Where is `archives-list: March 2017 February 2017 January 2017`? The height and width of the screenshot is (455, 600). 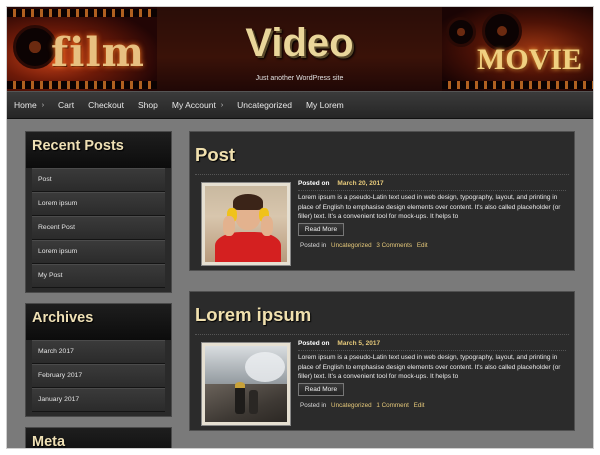
archives-list: March 2017 February 2017 January 2017 is located at coordinates (98, 378).